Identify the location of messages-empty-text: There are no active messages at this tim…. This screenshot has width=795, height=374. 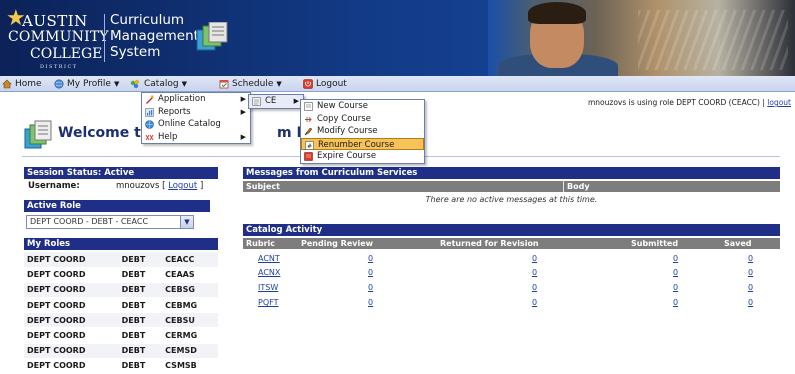
(511, 199).